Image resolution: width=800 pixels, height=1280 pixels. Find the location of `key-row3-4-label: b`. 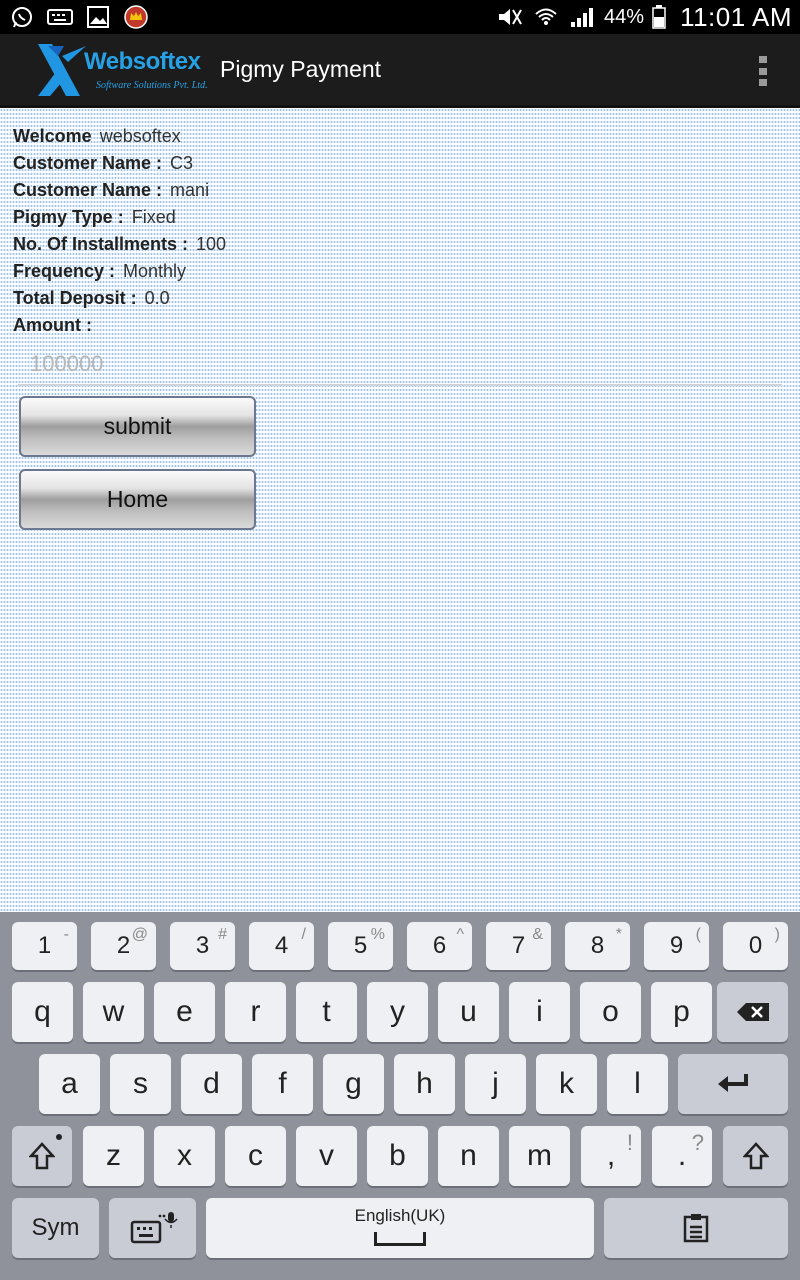

key-row3-4-label: b is located at coordinates (397, 1155).